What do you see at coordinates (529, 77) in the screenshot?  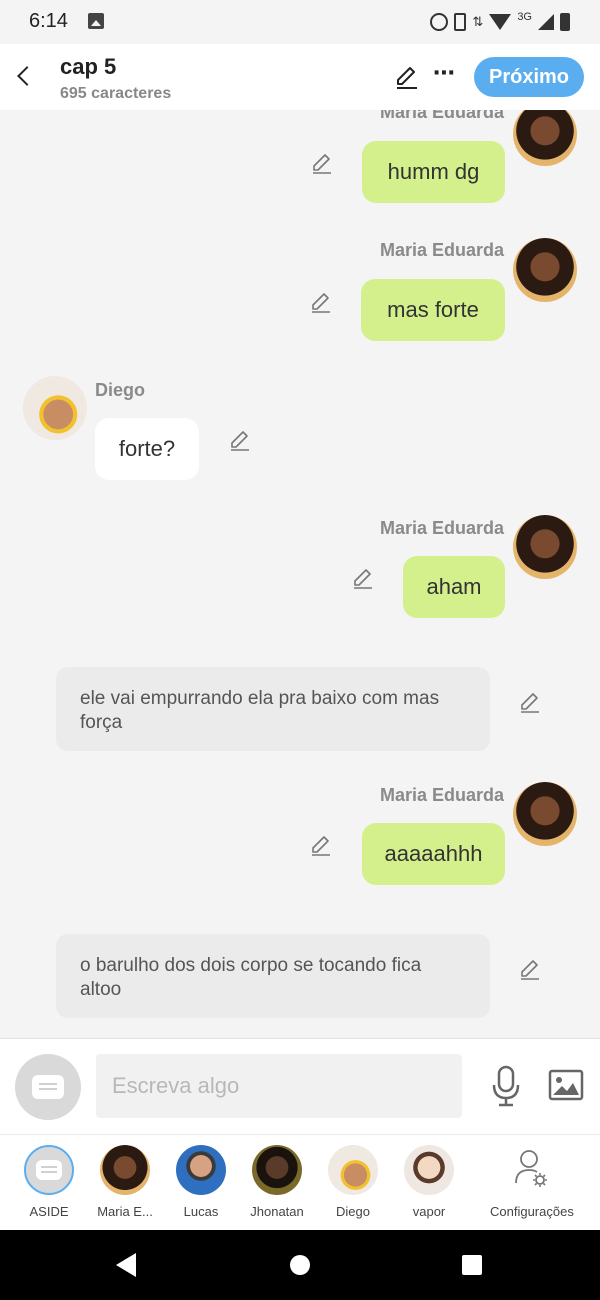 I see `next-button: Próximo` at bounding box center [529, 77].